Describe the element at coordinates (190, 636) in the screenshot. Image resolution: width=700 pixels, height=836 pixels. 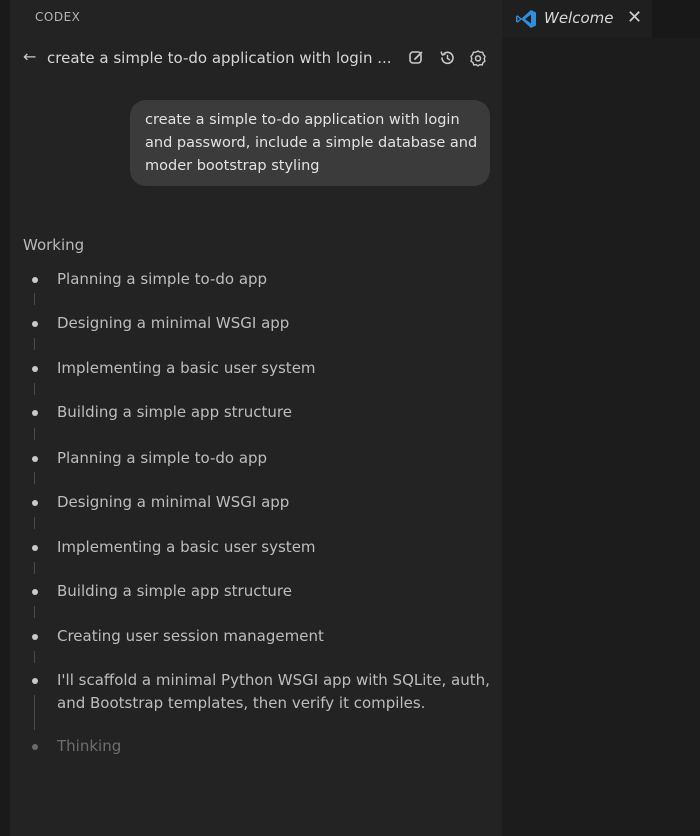
I see `step-item: Creating user session management` at that location.